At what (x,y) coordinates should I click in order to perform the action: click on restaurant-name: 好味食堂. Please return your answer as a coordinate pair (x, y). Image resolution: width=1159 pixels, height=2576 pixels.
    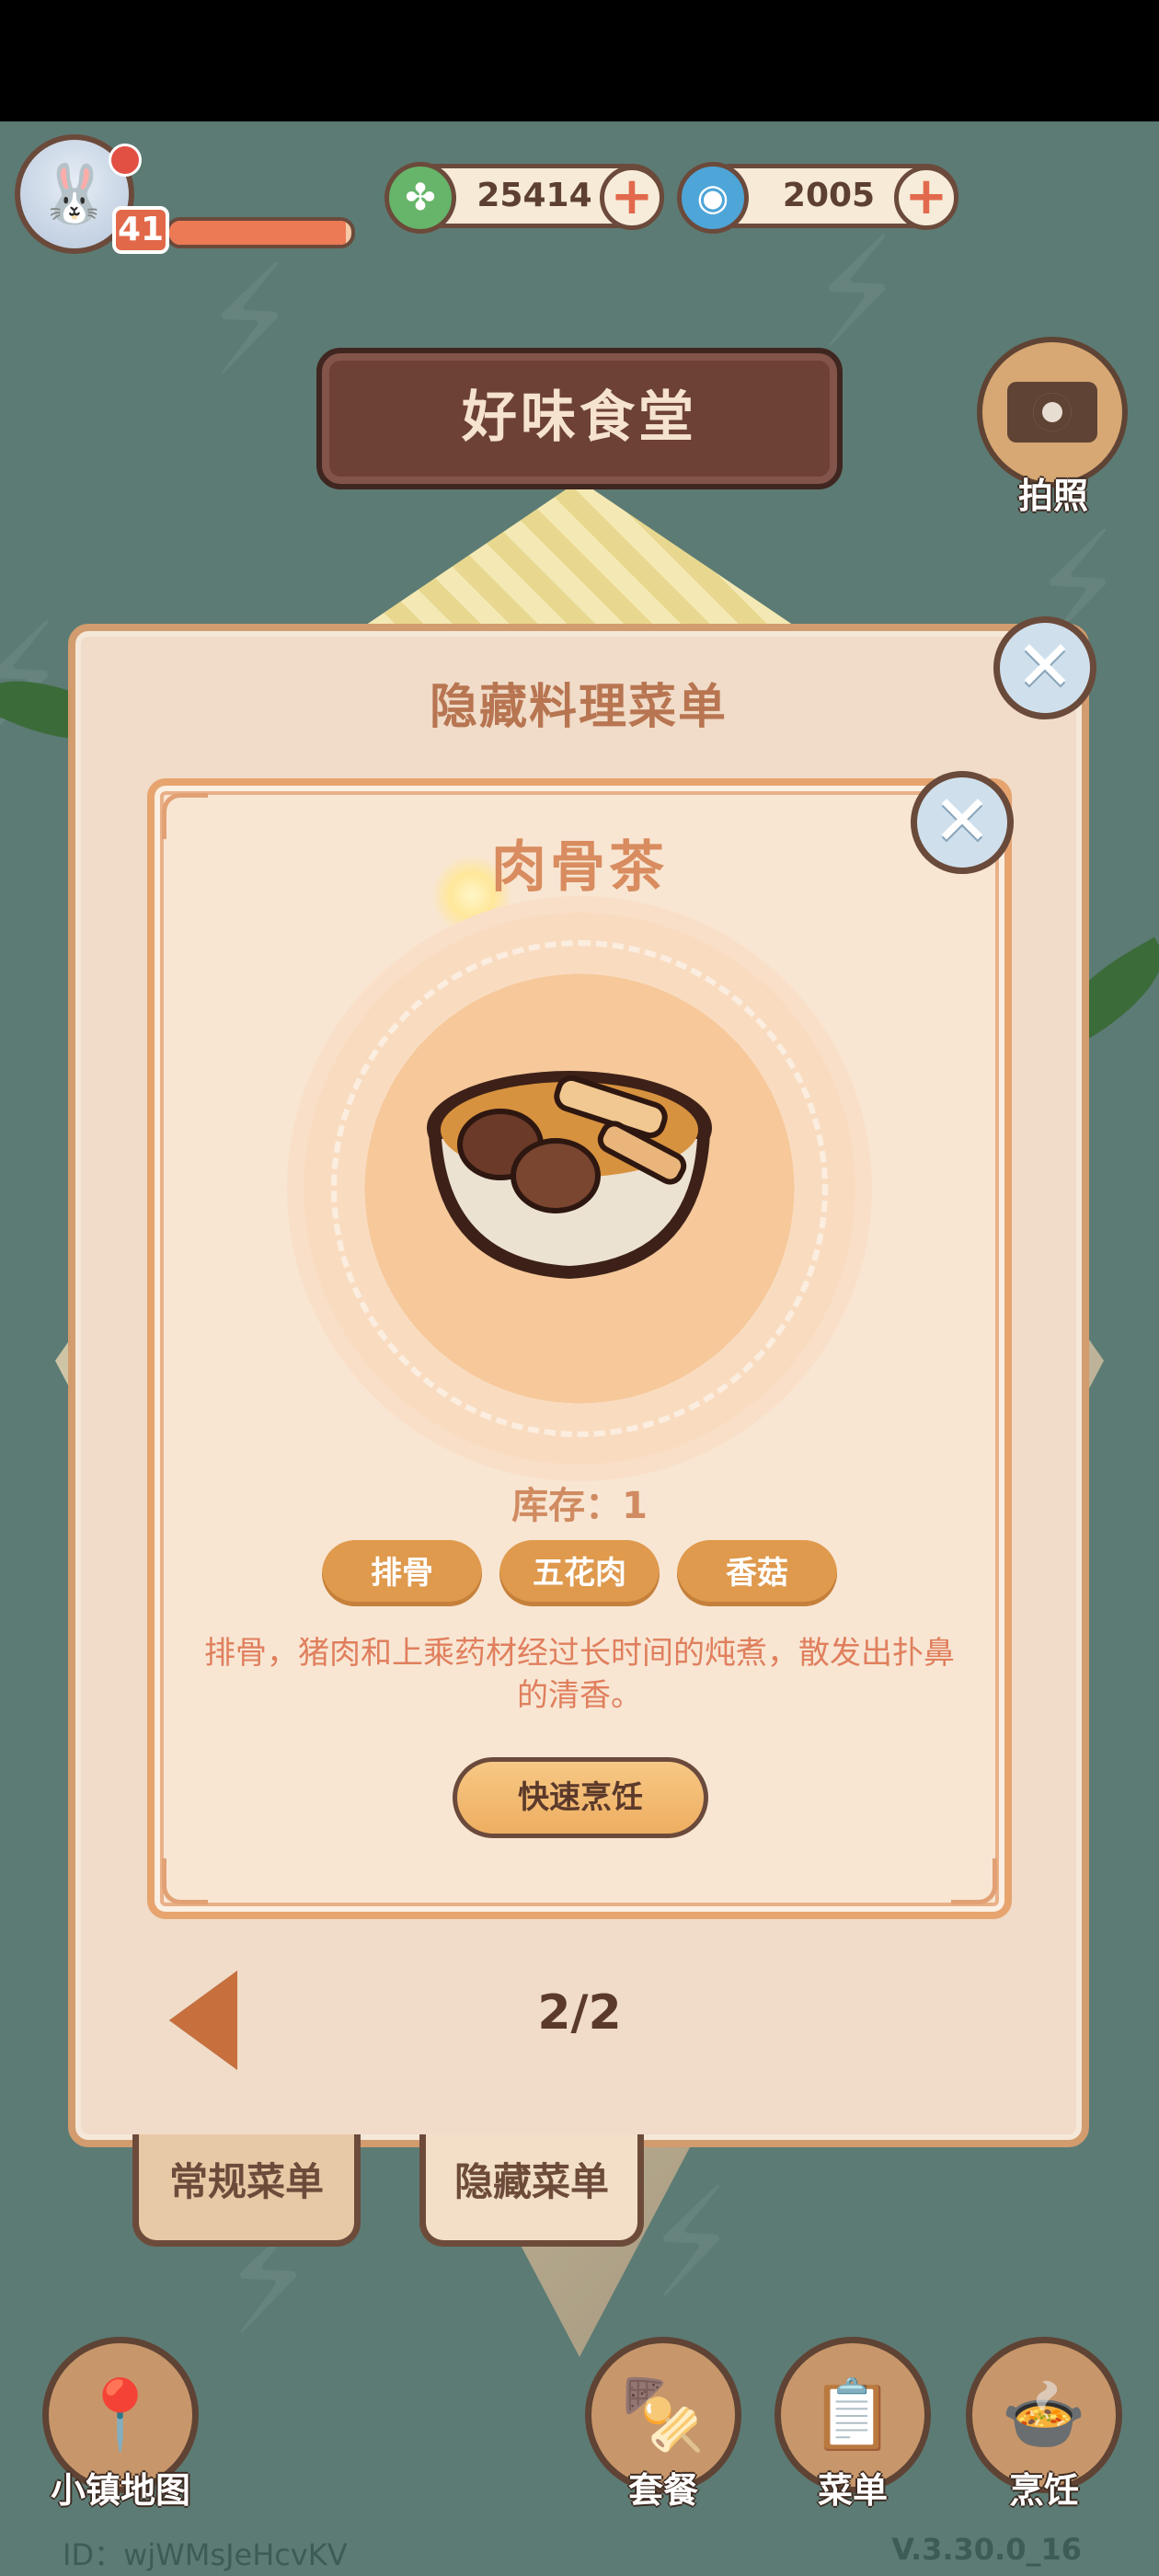
    Looking at the image, I should click on (579, 417).